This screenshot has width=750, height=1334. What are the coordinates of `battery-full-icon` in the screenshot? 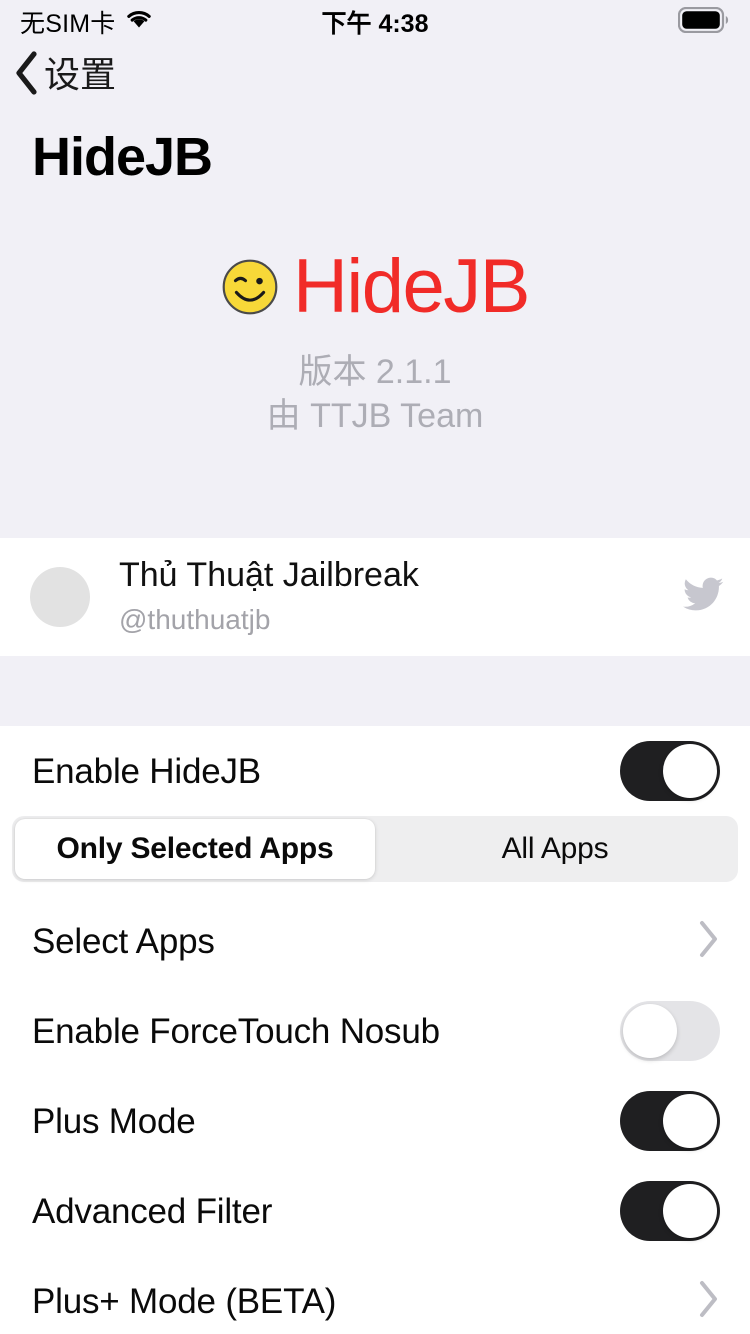 It's located at (703, 22).